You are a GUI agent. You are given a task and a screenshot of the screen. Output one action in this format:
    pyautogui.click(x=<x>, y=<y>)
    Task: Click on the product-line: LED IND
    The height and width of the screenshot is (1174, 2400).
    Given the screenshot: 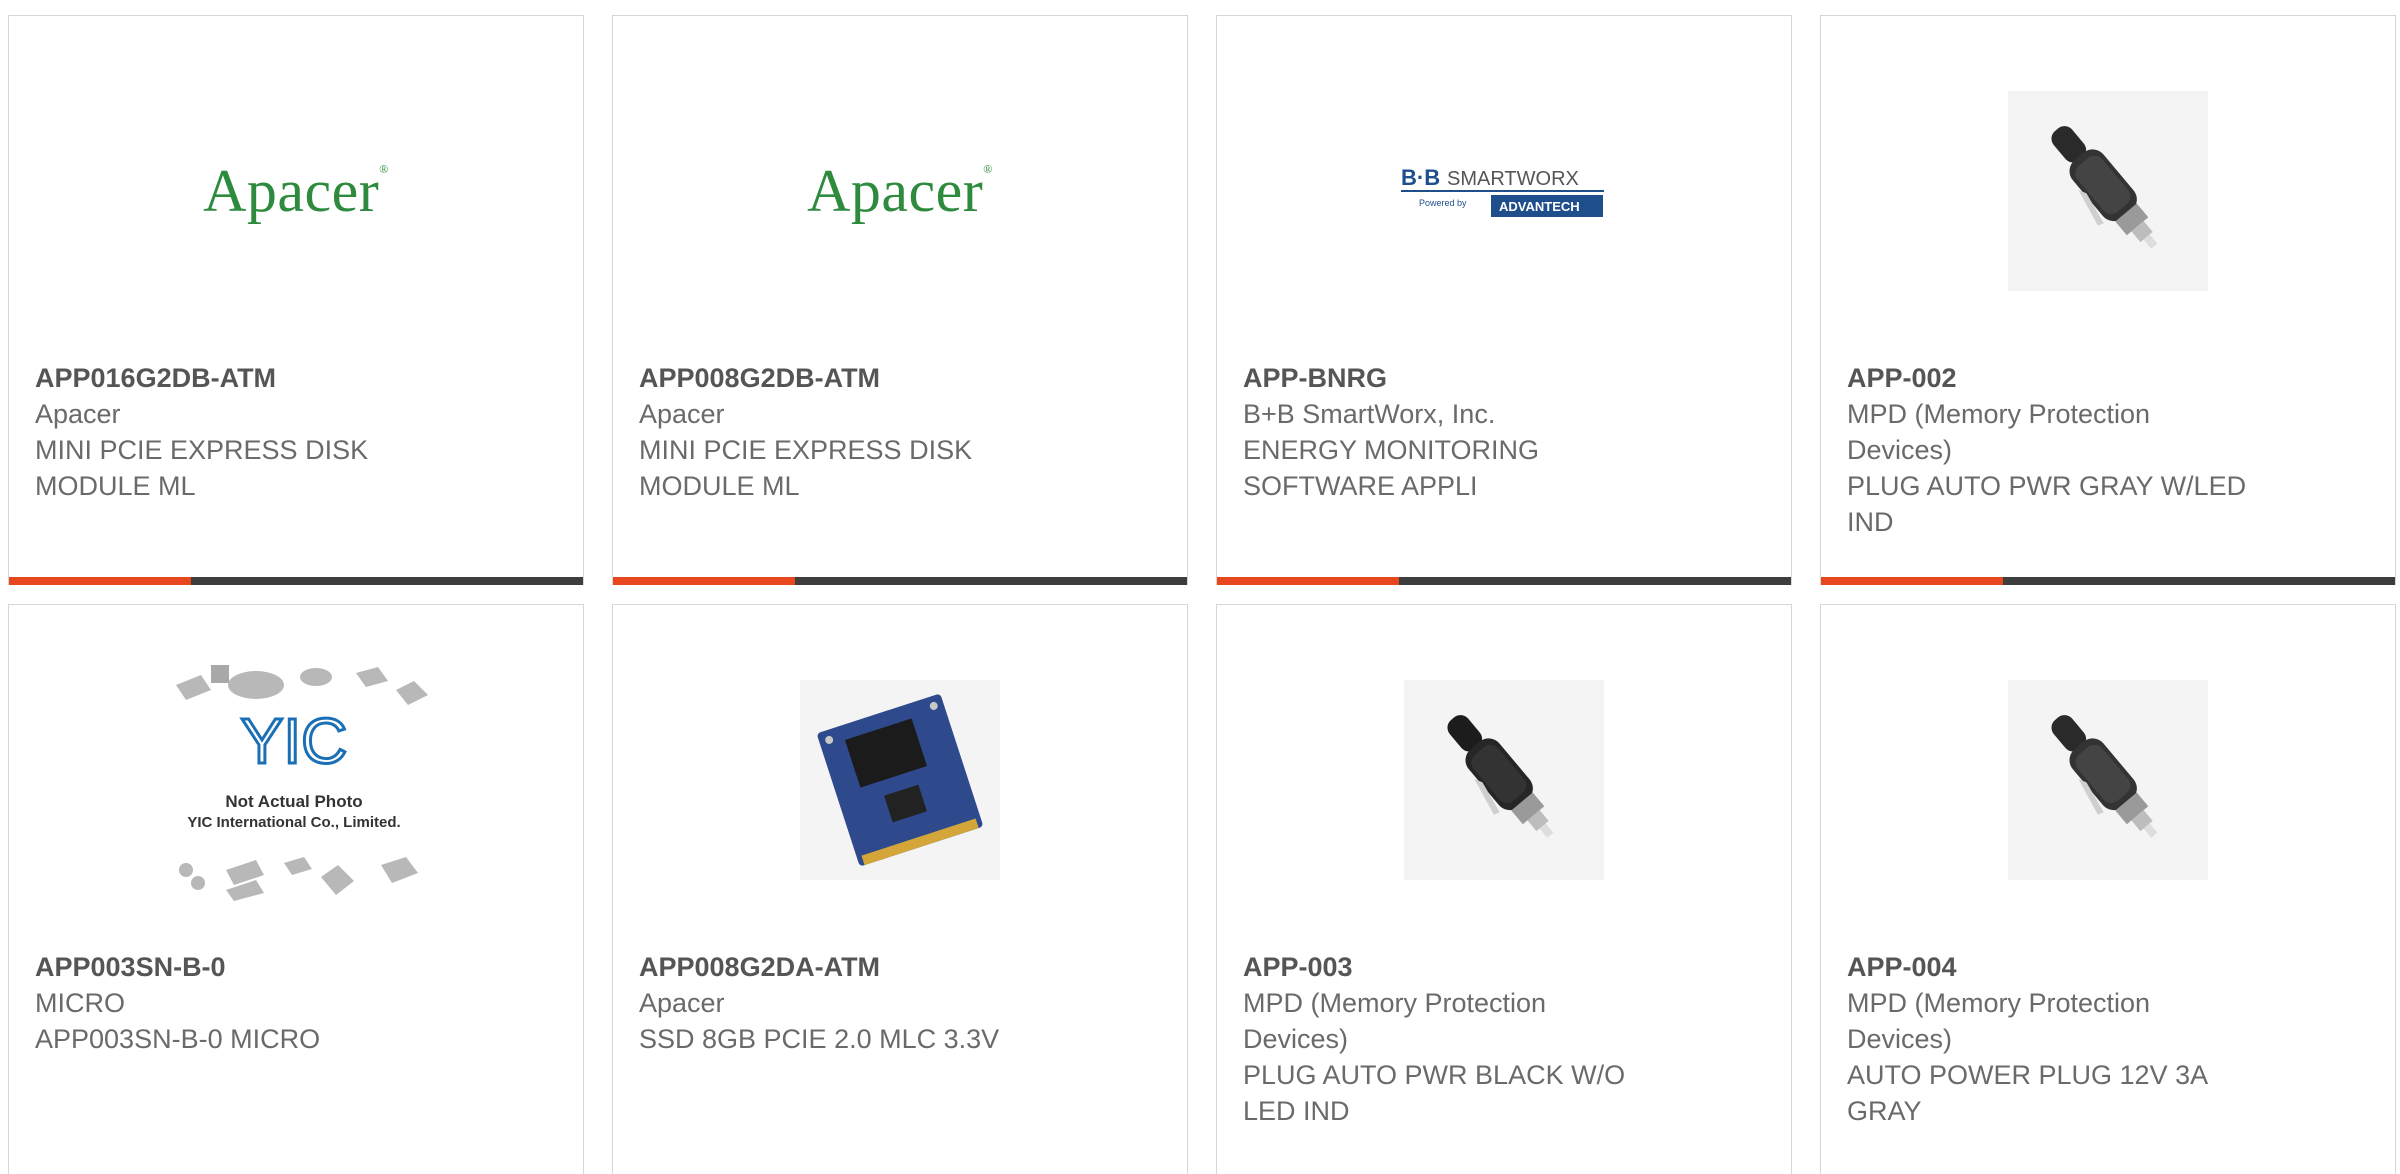 What is the action you would take?
    pyautogui.click(x=1296, y=1111)
    